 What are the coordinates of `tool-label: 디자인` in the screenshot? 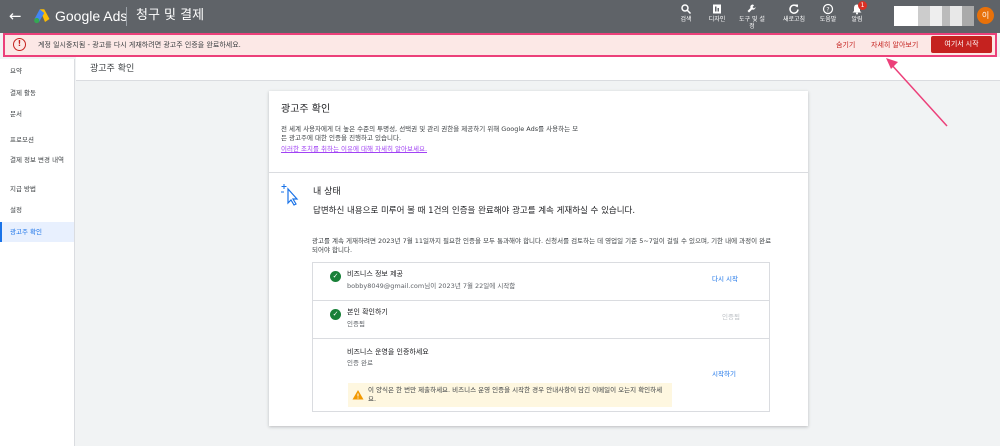 It's located at (717, 19).